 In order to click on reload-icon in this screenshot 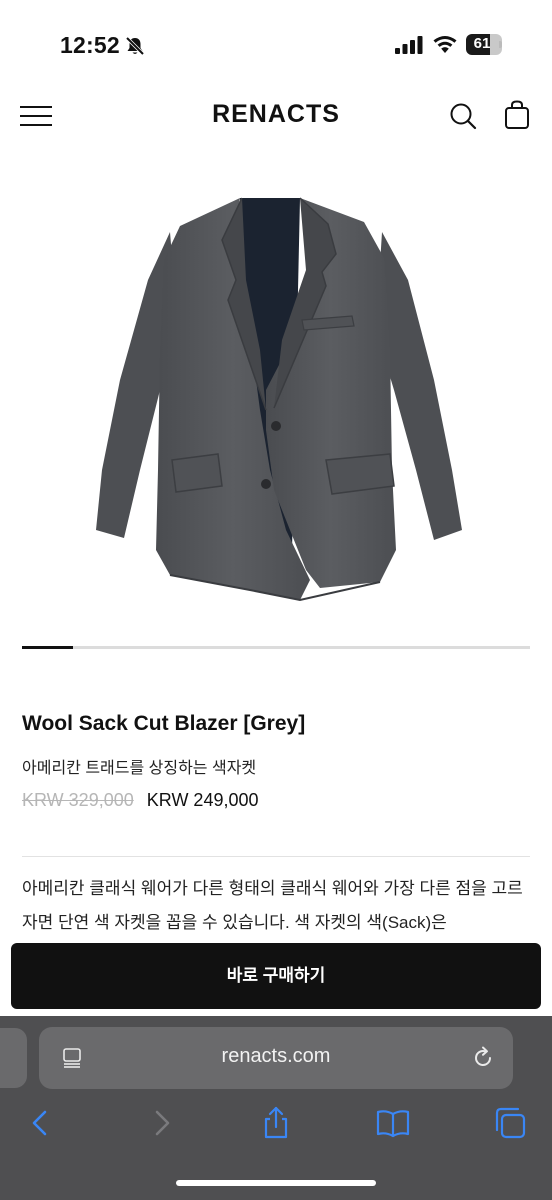, I will do `click(483, 1058)`.